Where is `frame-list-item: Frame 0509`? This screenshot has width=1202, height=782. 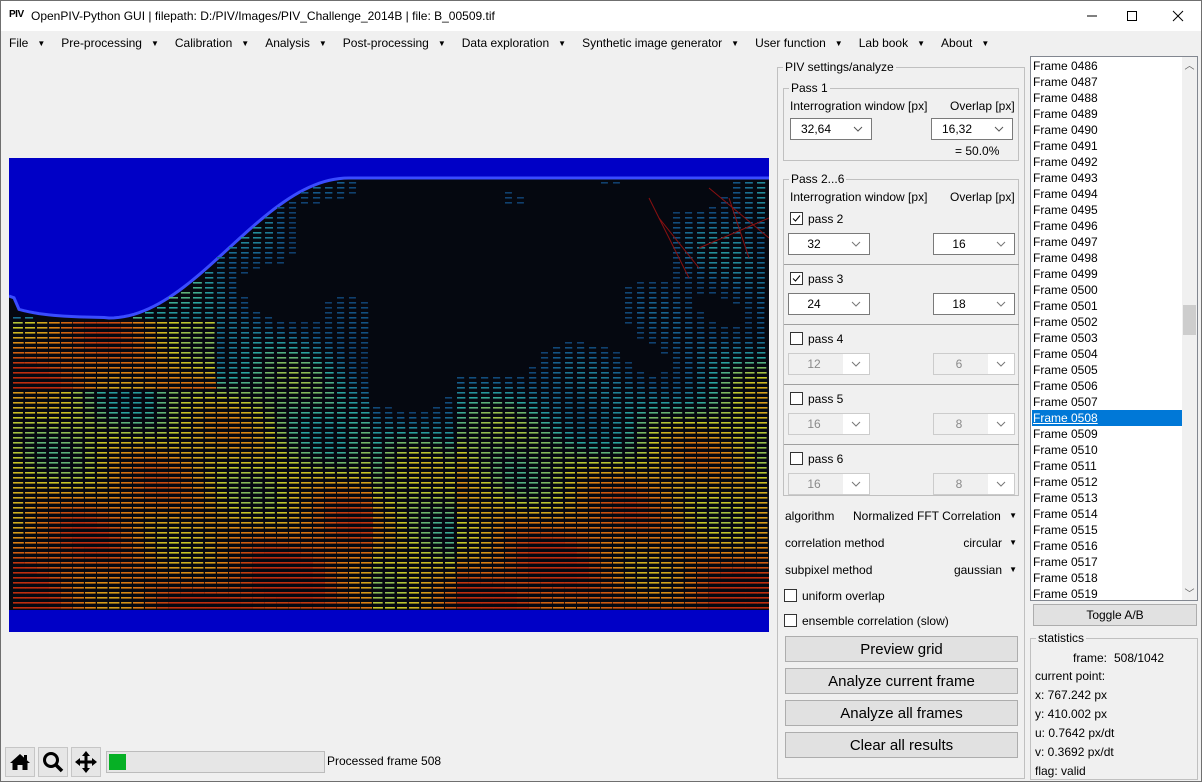
frame-list-item: Frame 0509 is located at coordinates (1107, 434).